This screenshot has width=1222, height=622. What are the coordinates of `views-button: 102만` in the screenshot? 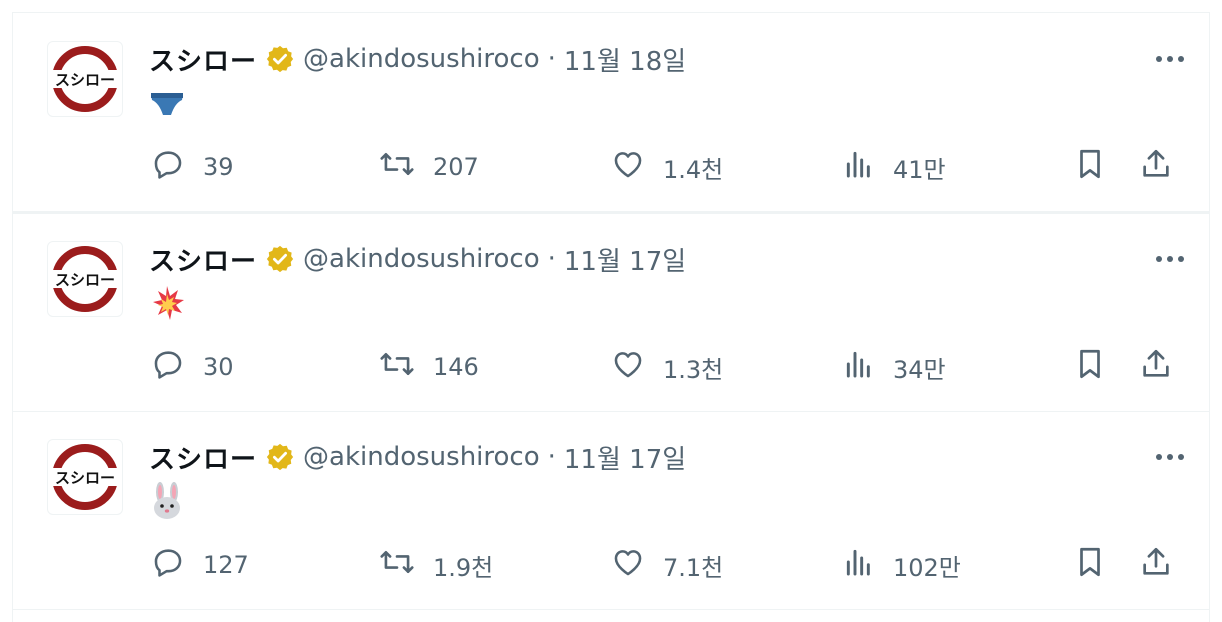 It's located at (902, 565).